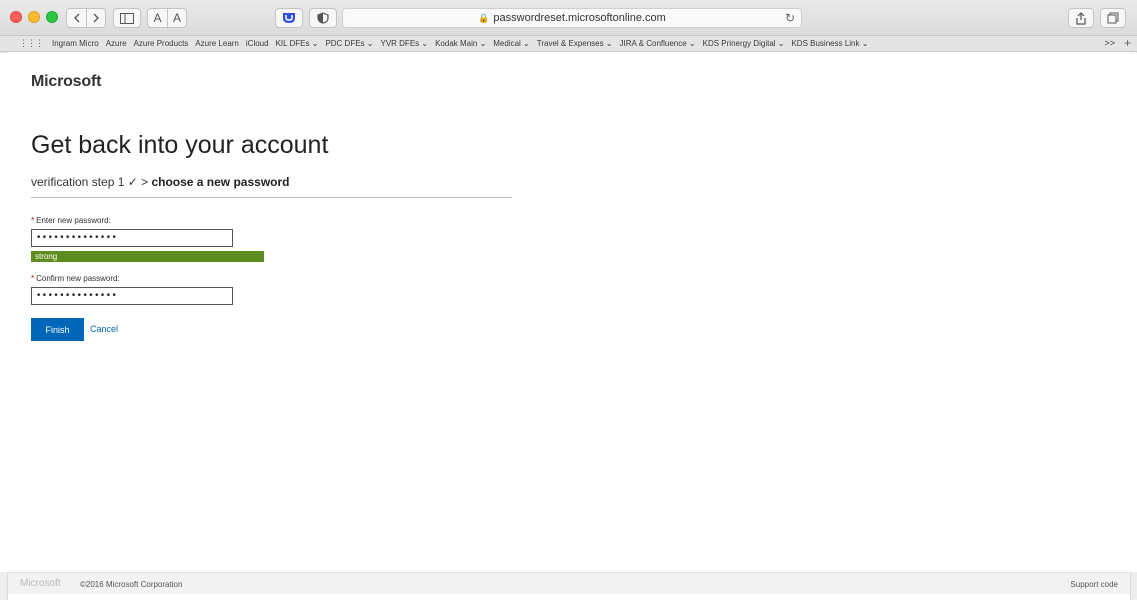  I want to click on new-password-label: * Enter new password:, so click(71, 220).